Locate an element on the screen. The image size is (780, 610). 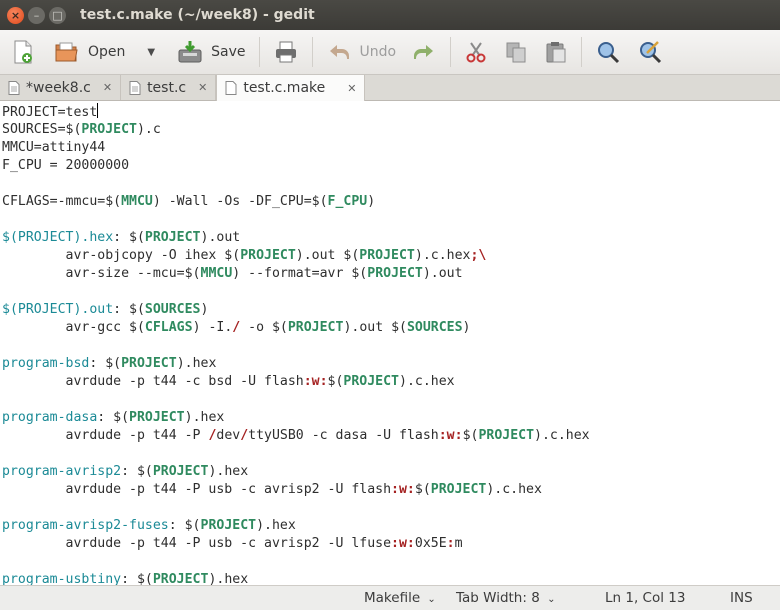
redo-icon is located at coordinates (424, 52).